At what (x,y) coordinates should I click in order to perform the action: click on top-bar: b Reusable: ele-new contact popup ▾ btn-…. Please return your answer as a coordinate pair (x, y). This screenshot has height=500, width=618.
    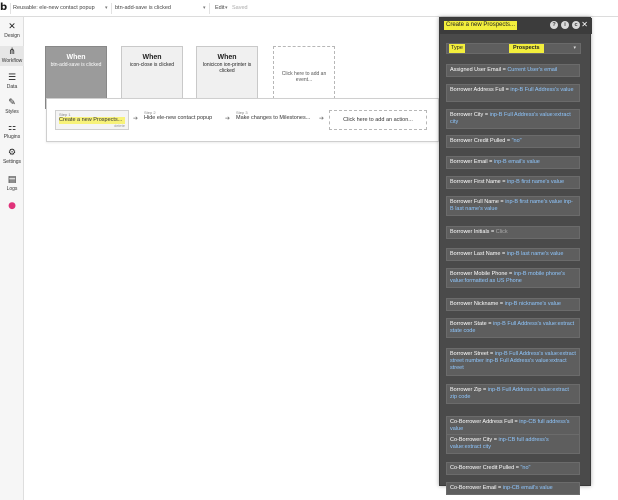
    Looking at the image, I should click on (309, 8).